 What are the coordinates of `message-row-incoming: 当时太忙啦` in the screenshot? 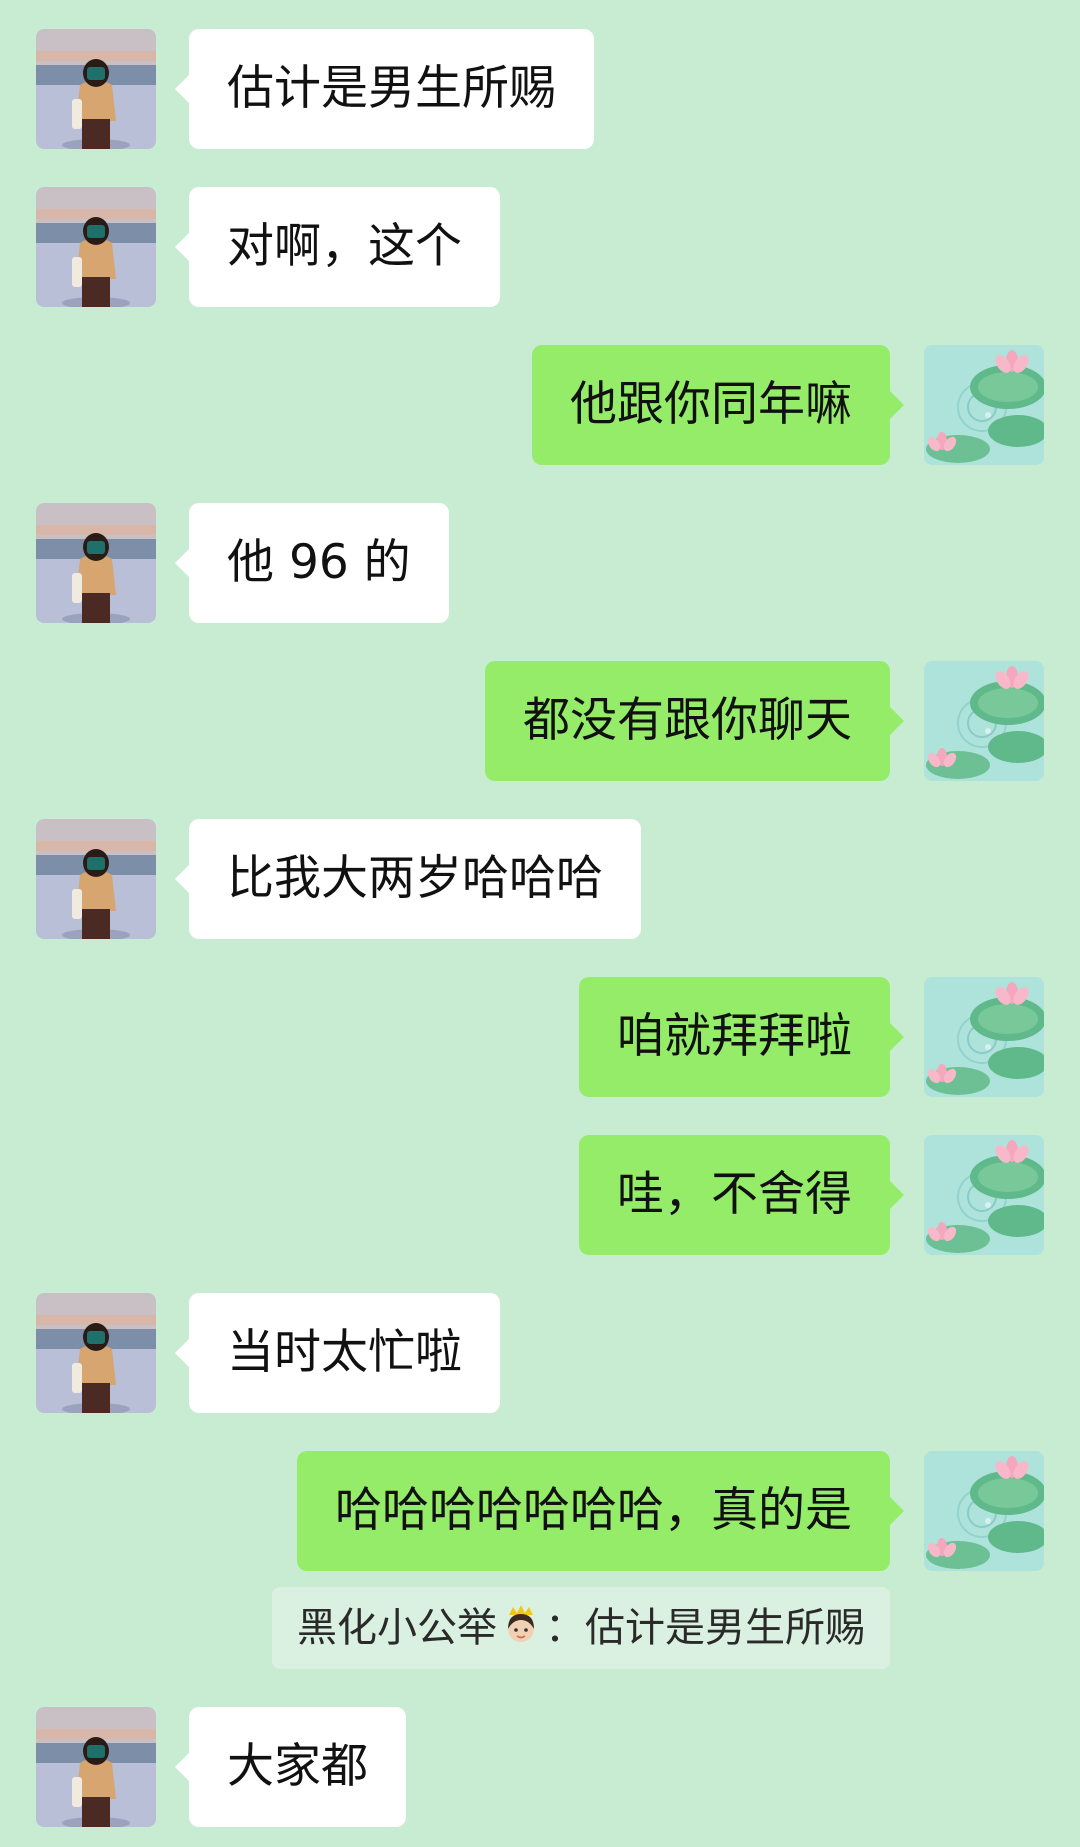 It's located at (540, 1353).